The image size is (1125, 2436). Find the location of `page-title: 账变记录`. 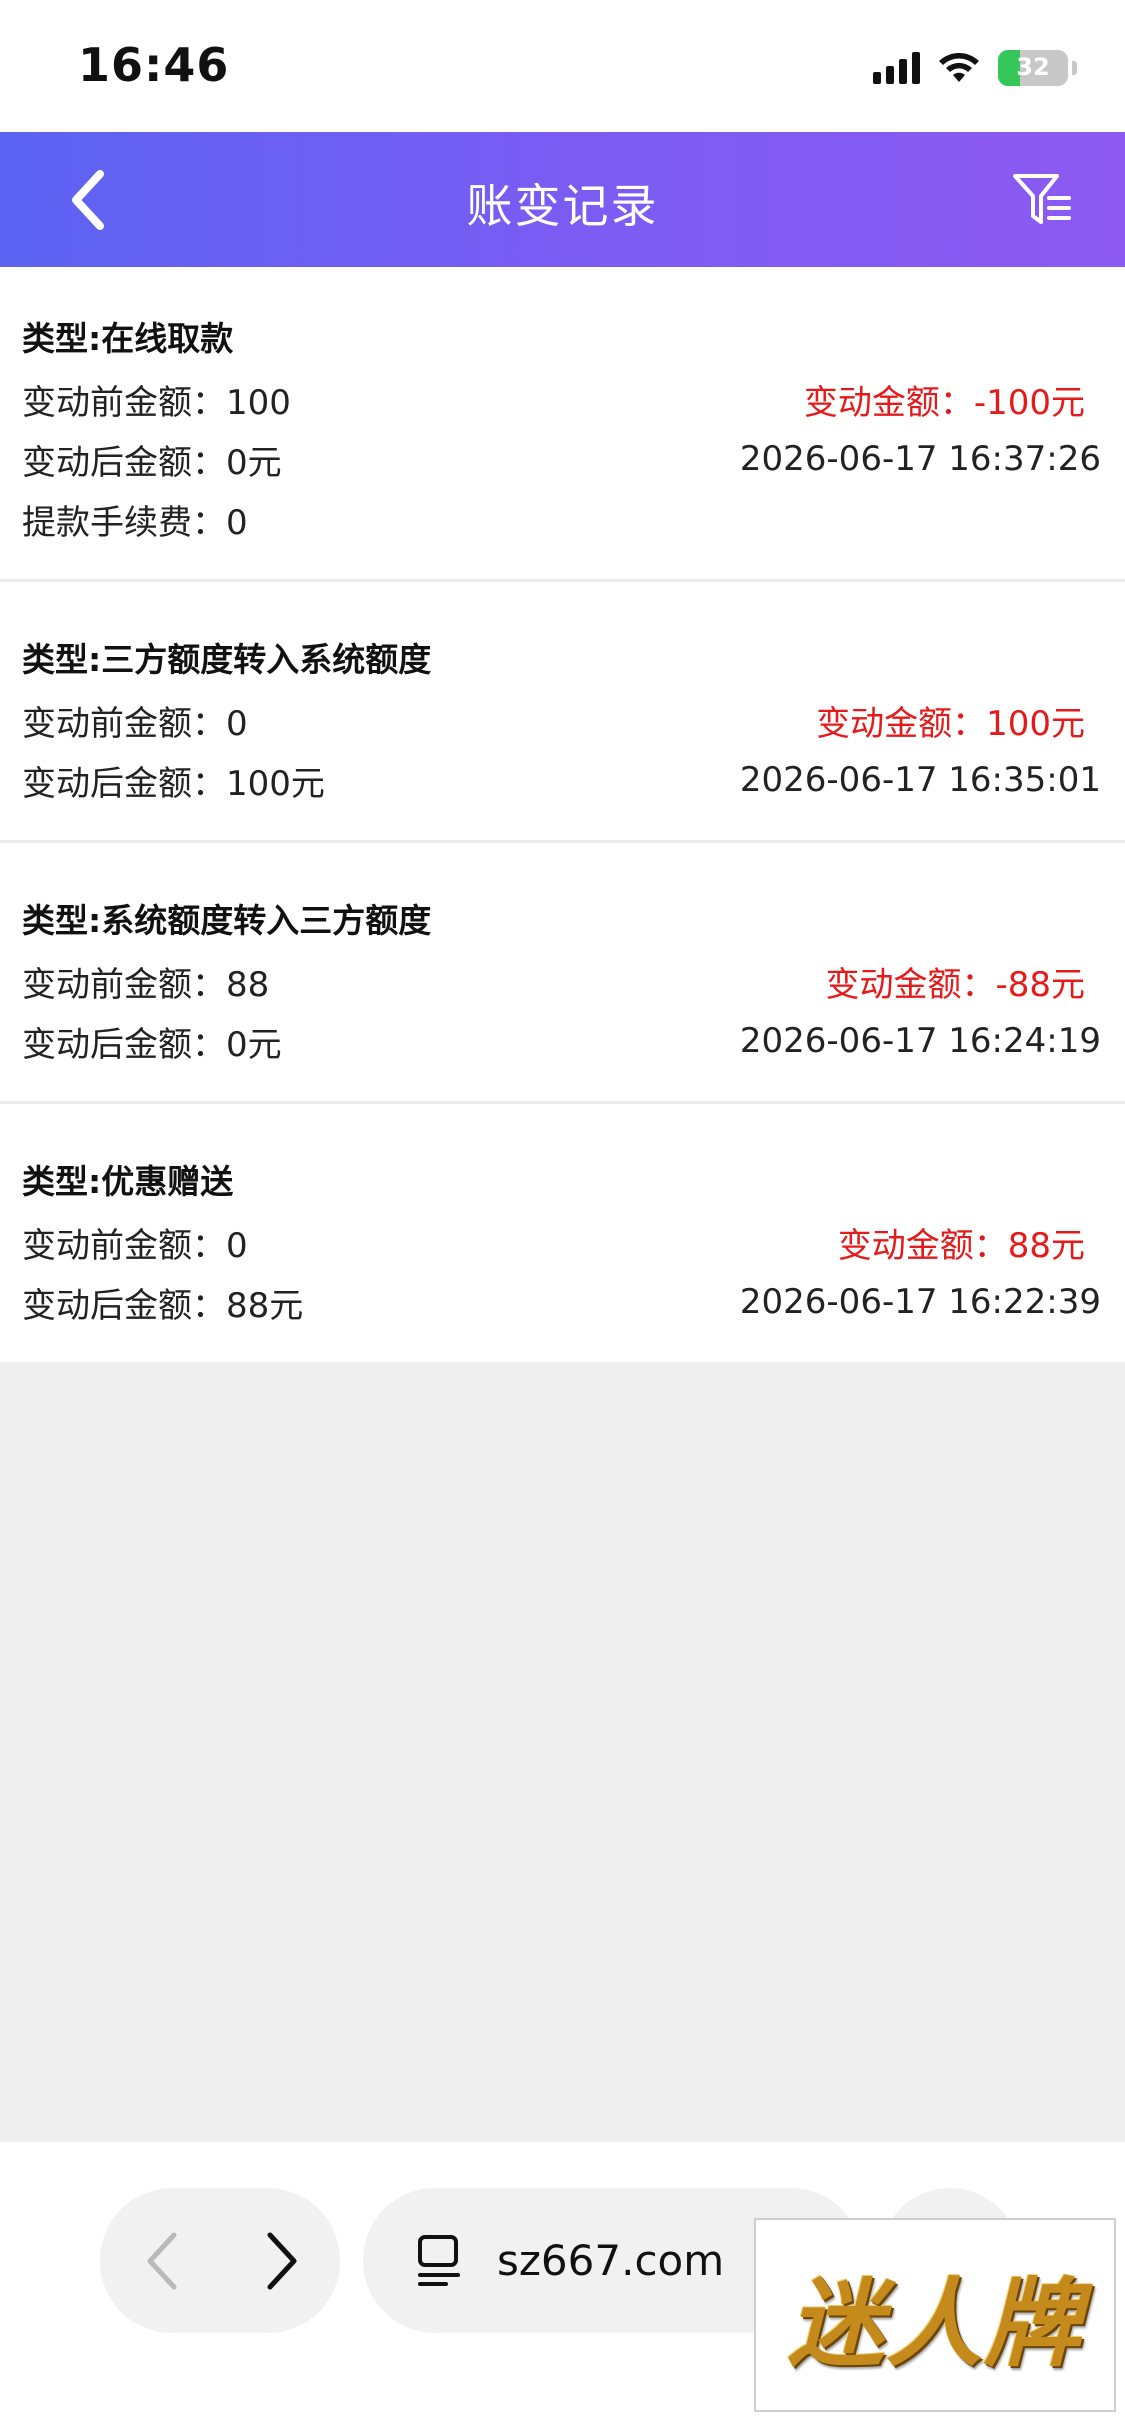

page-title: 账变记录 is located at coordinates (562, 206).